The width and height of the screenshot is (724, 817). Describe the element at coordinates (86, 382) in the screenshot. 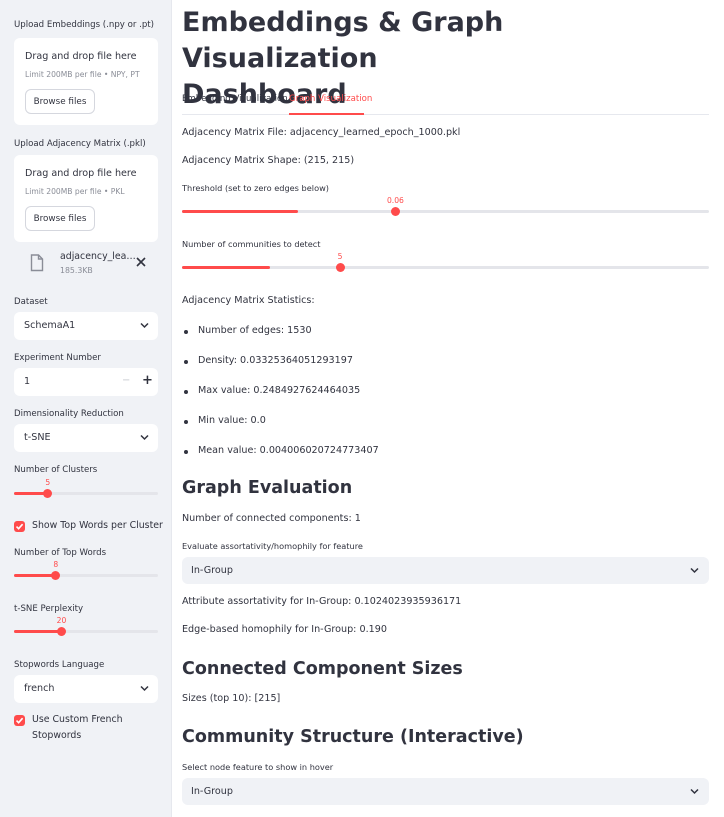

I see `experiment-number-input: 1 − +` at that location.